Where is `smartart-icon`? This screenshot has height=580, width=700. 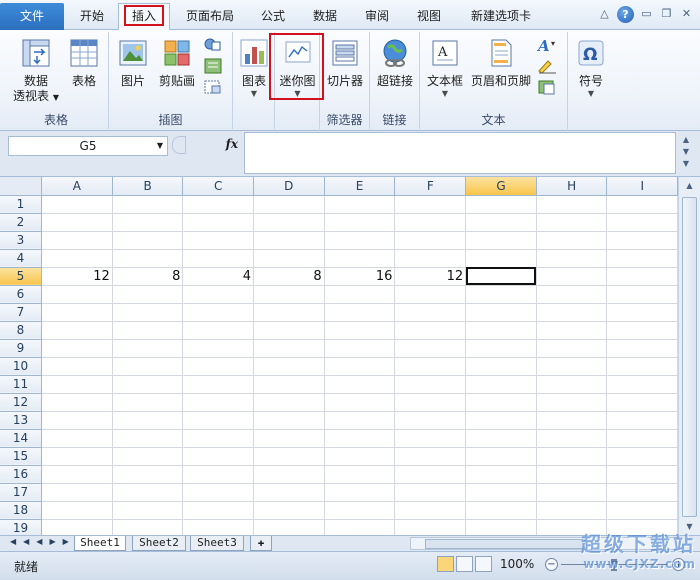 smartart-icon is located at coordinates (213, 66).